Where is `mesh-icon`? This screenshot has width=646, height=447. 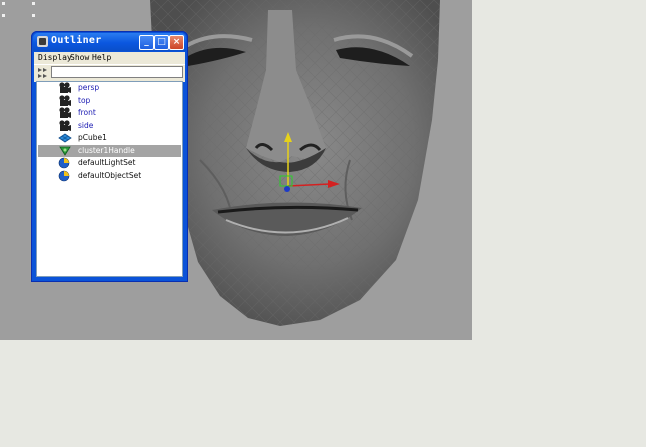 mesh-icon is located at coordinates (65, 138).